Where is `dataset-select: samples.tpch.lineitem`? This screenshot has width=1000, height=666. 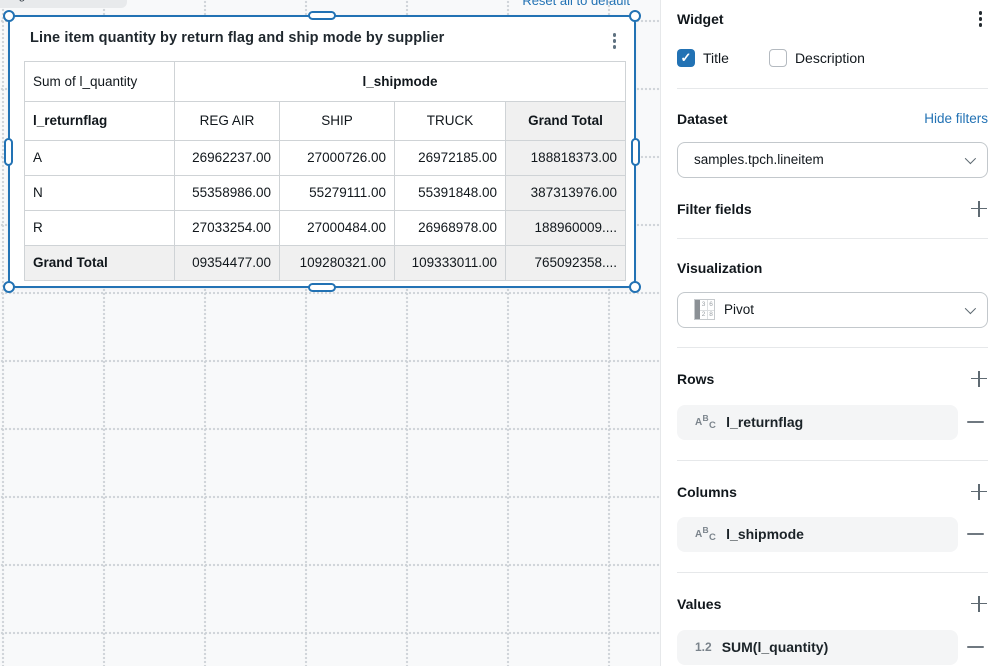 dataset-select: samples.tpch.lineitem is located at coordinates (832, 159).